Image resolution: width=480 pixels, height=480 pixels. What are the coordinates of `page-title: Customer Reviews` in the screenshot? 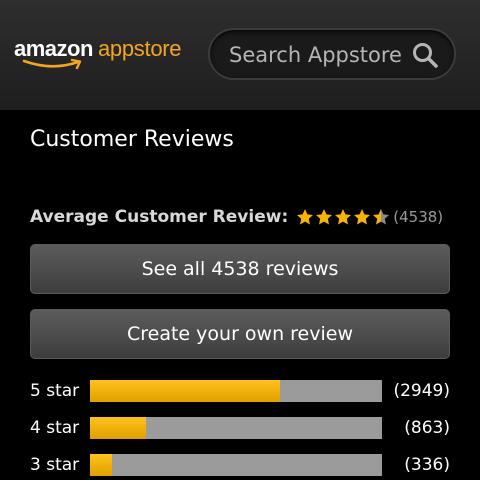 It's located at (132, 139).